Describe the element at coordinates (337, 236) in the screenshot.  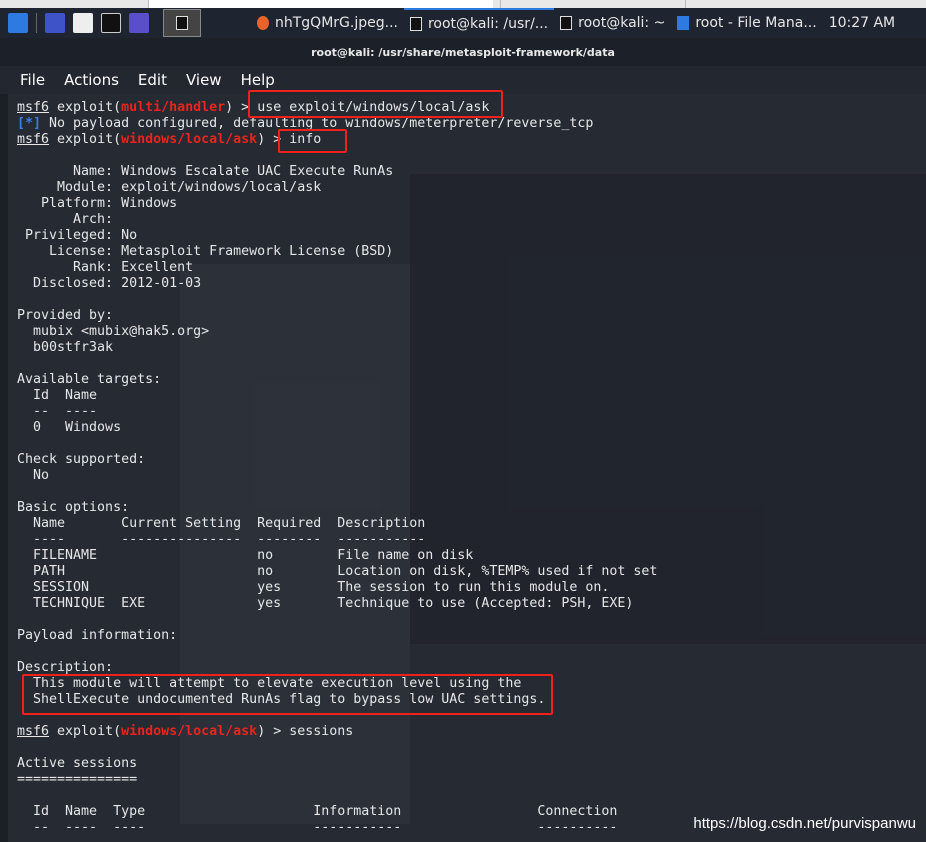
I see `terminal-line: Privileged: No` at that location.